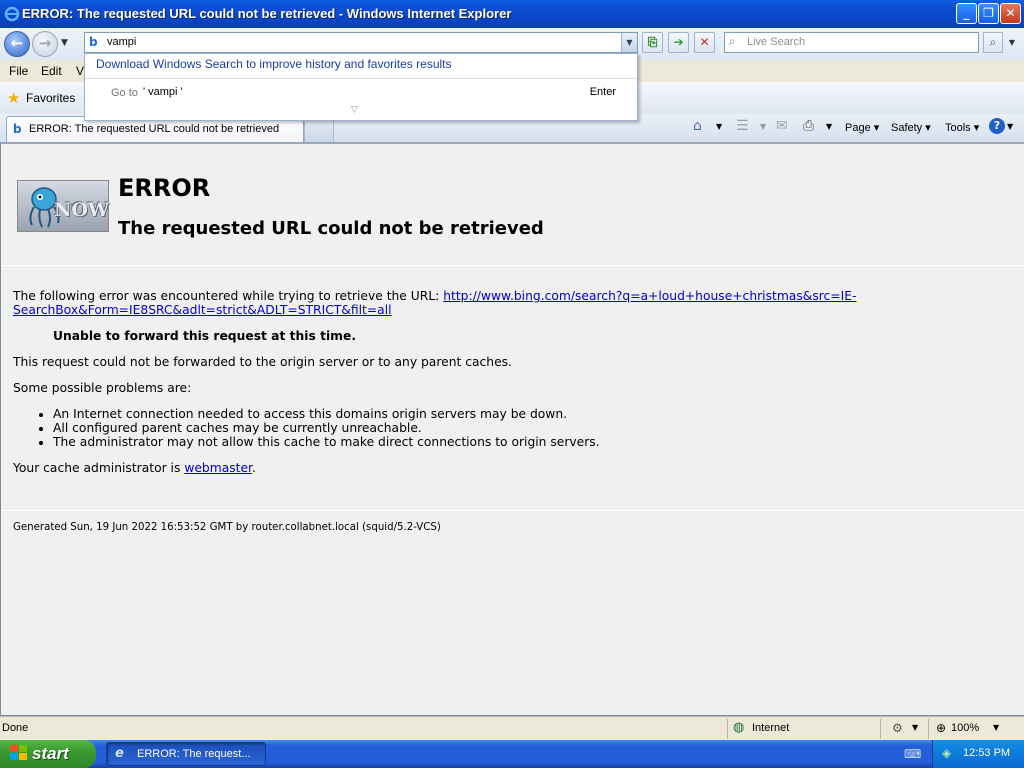 The image size is (1024, 768). I want to click on zoom-icon: ⊕, so click(941, 728).